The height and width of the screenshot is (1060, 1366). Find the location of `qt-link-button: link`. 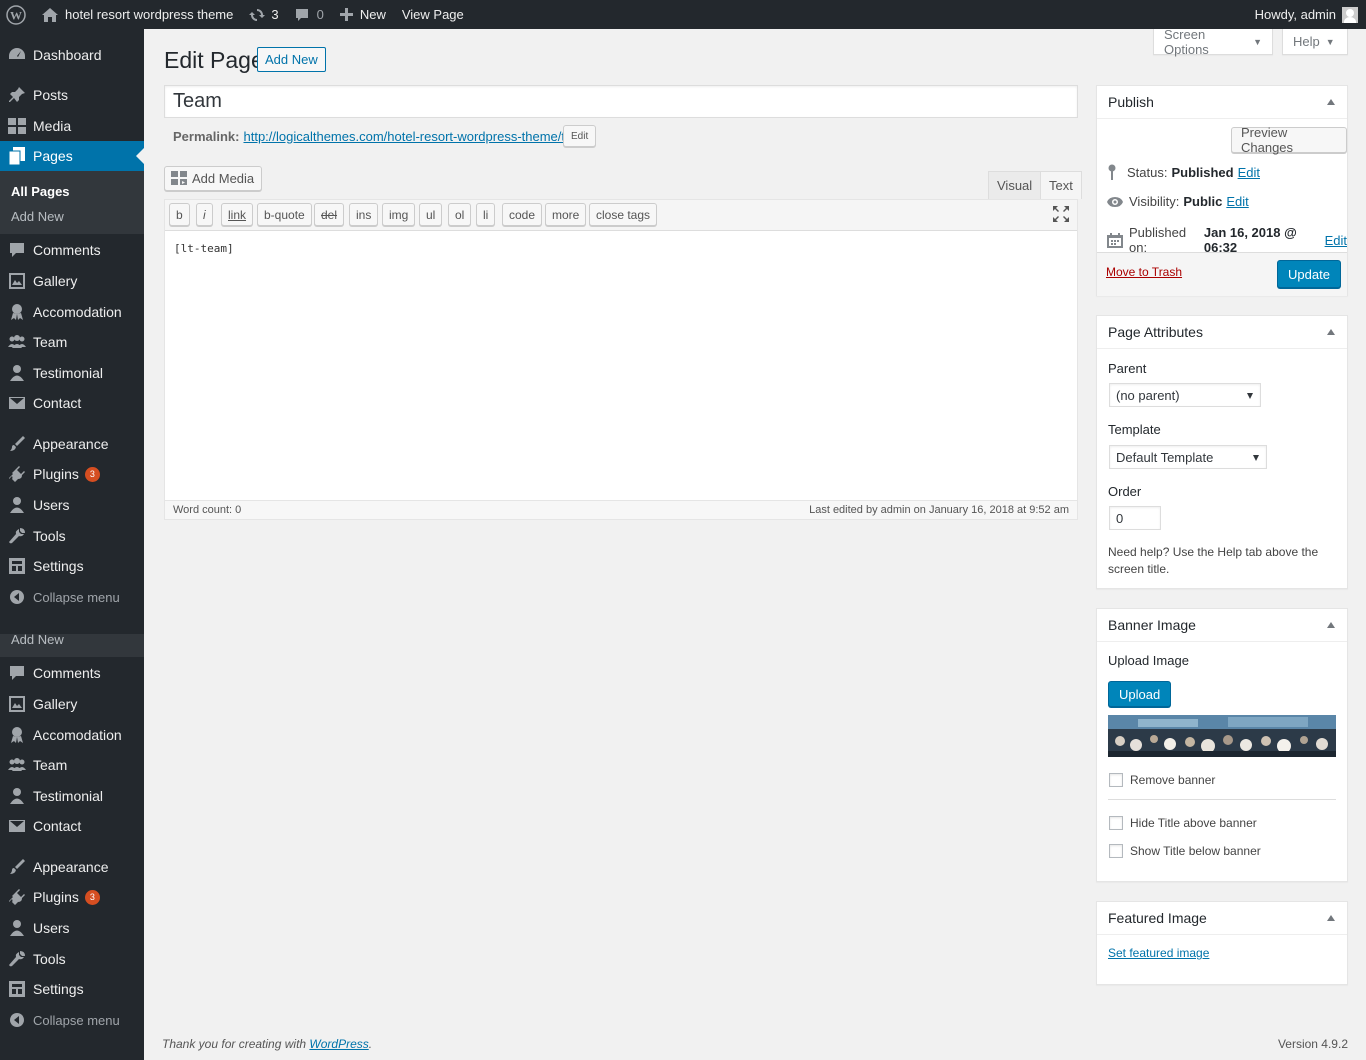

qt-link-button: link is located at coordinates (237, 214).